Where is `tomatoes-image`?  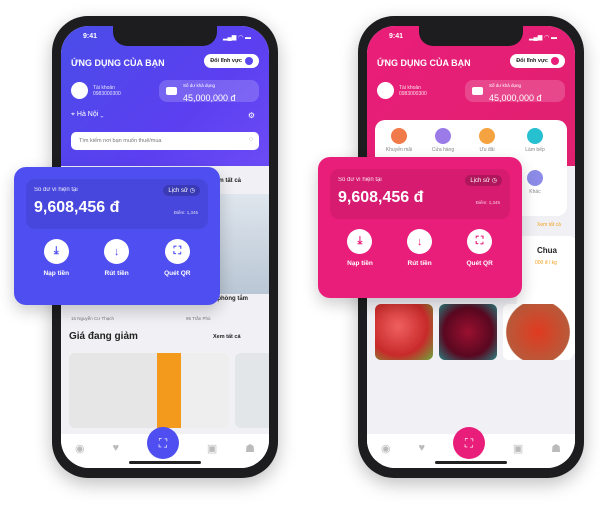
tomatoes-image is located at coordinates (538, 332).